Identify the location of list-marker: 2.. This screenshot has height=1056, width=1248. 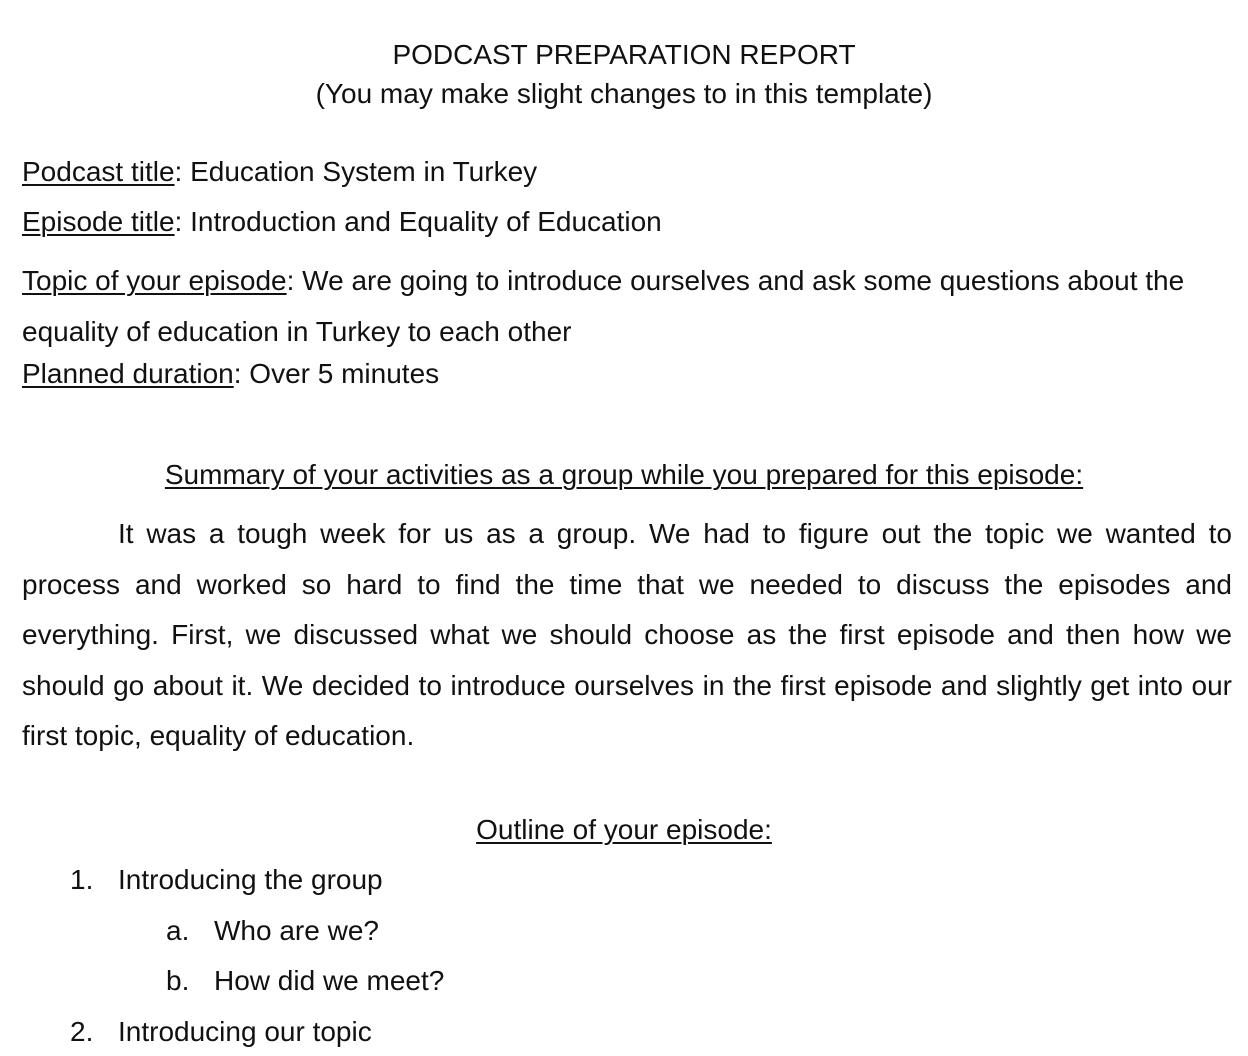
(82, 1031).